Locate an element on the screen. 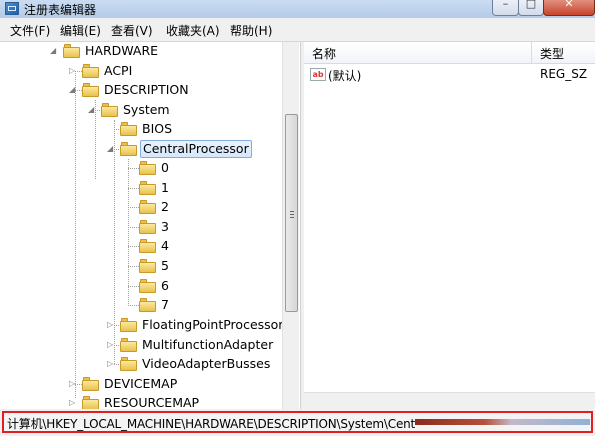  menu-favorites: 收藏夹(A) is located at coordinates (193, 30).